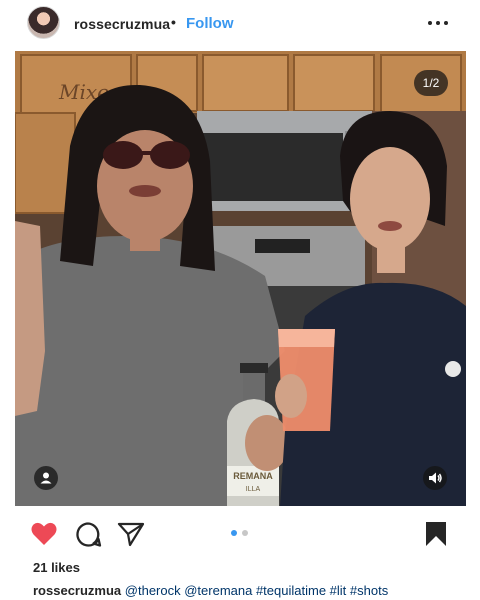 This screenshot has height=600, width=480. Describe the element at coordinates (234, 533) in the screenshot. I see `carousel-dot-active` at that location.